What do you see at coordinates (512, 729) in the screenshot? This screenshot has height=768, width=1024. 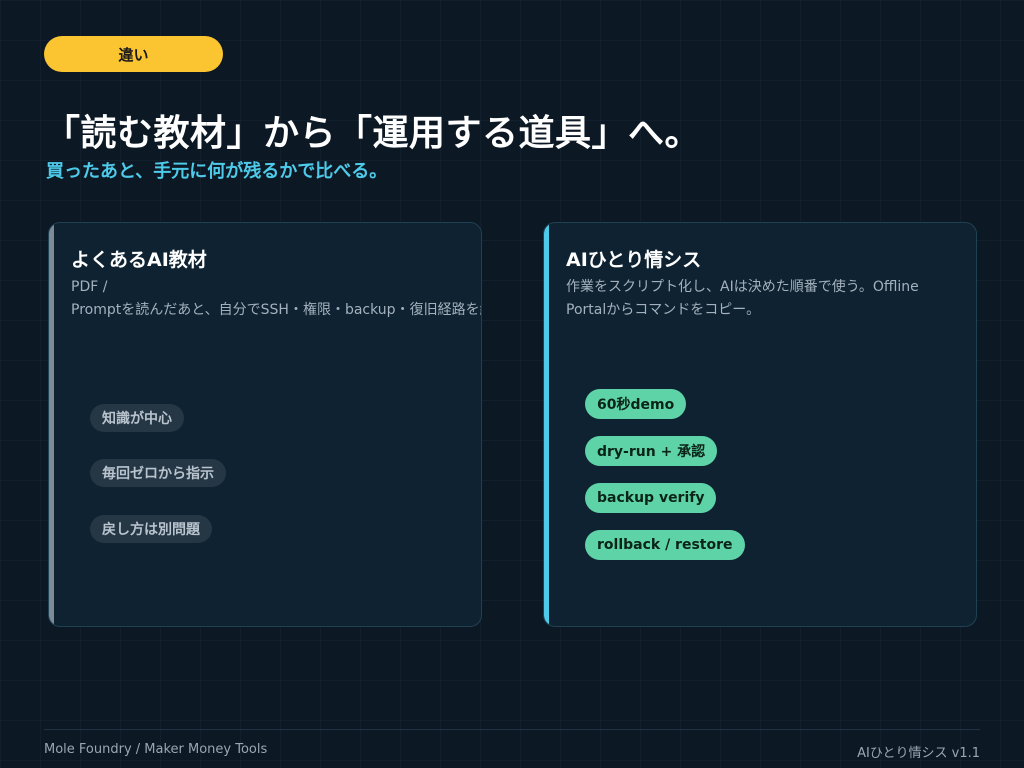 I see `footer-divider` at bounding box center [512, 729].